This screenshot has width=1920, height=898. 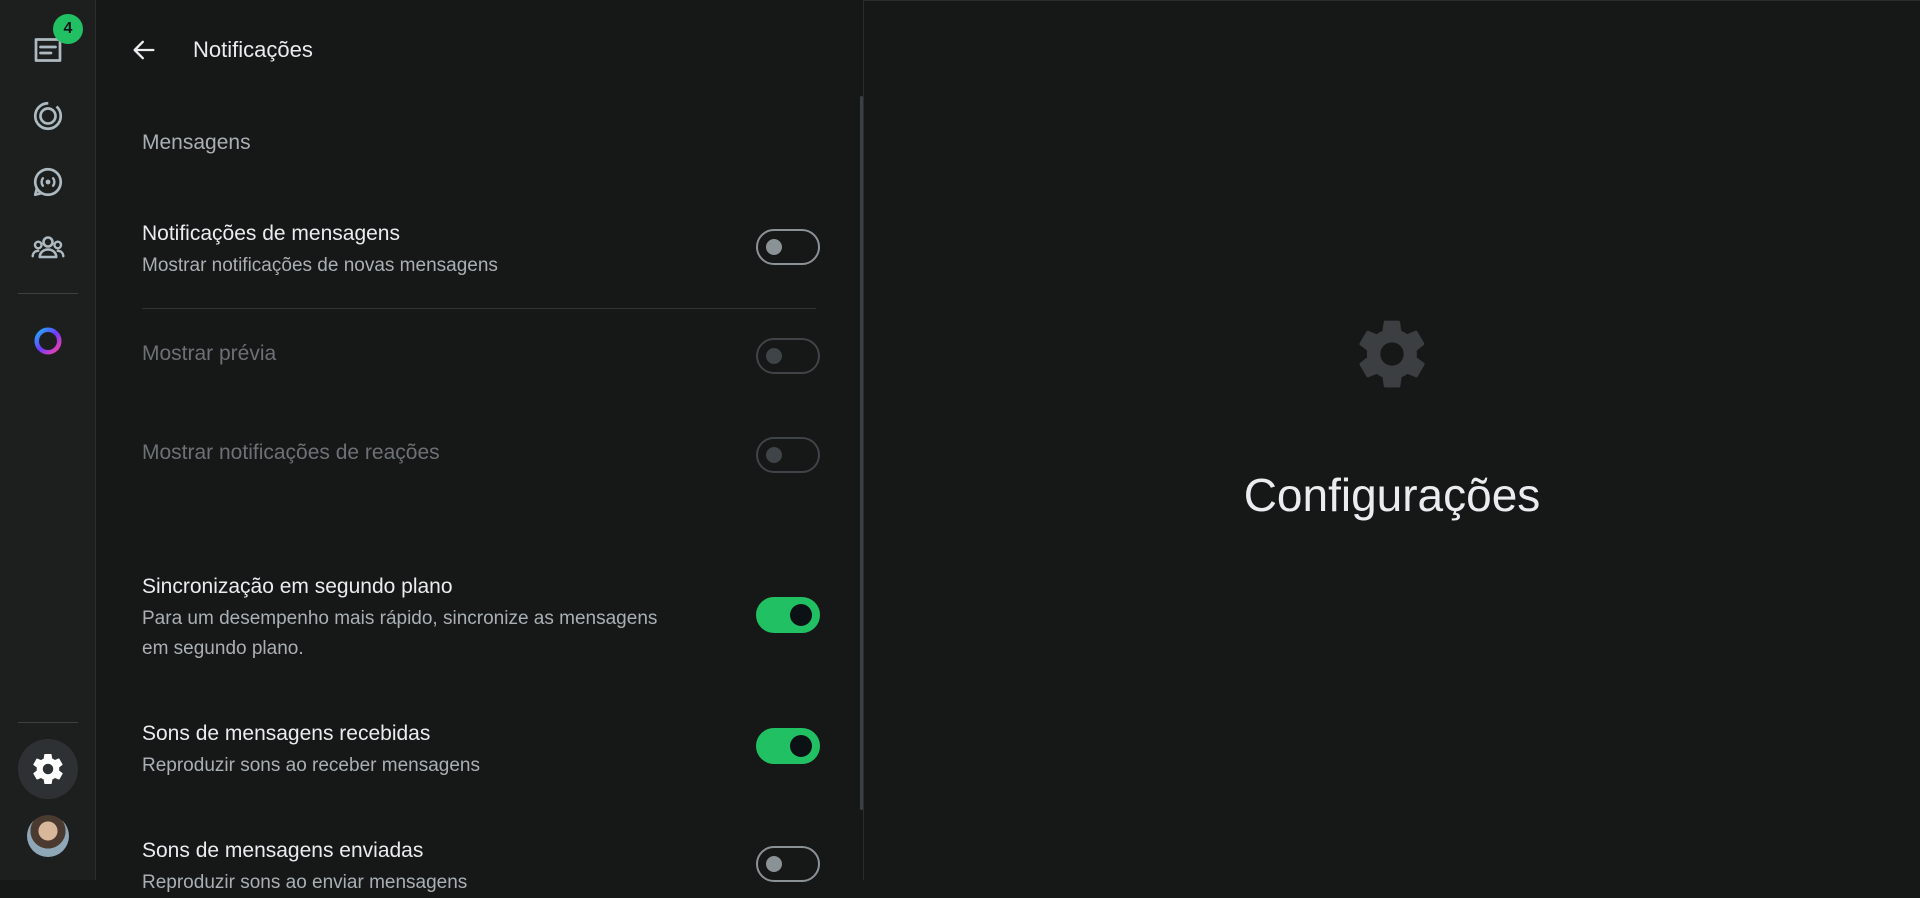 I want to click on setting-title: Notificações de mensagens, so click(x=271, y=233).